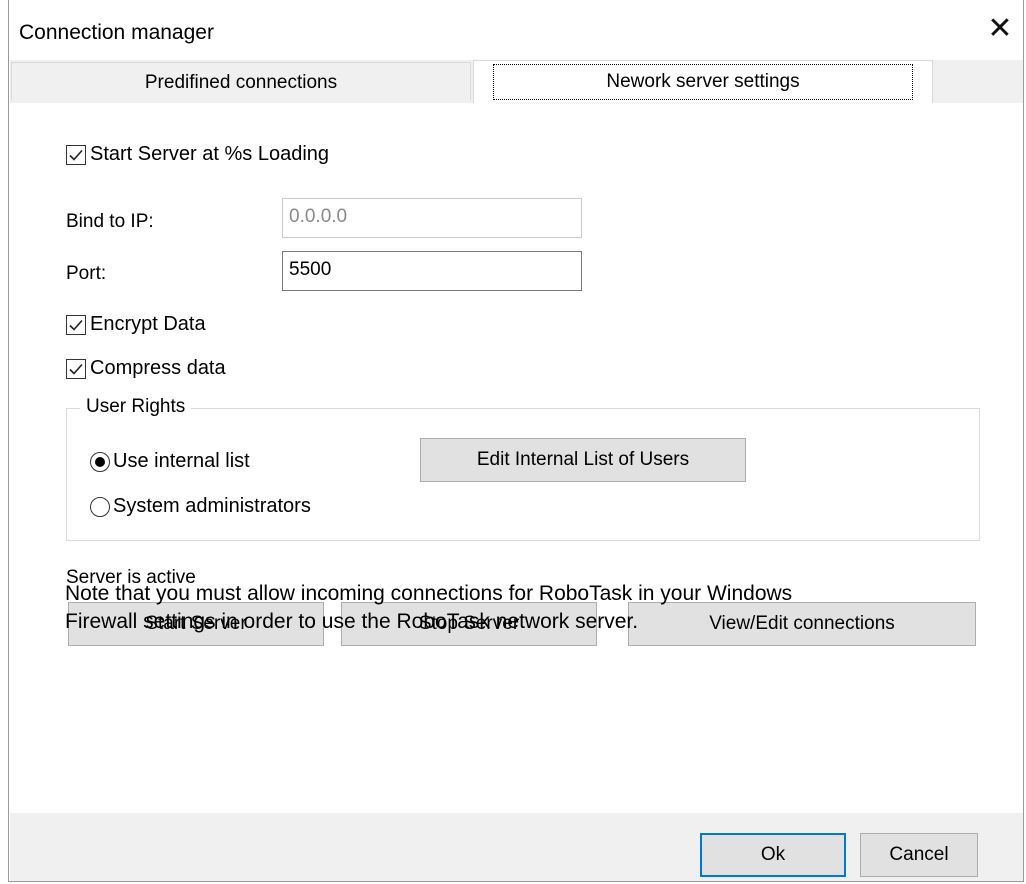 This screenshot has height=884, width=1026. I want to click on edit-internal-list-button: Edit Internal List of Users, so click(583, 460).